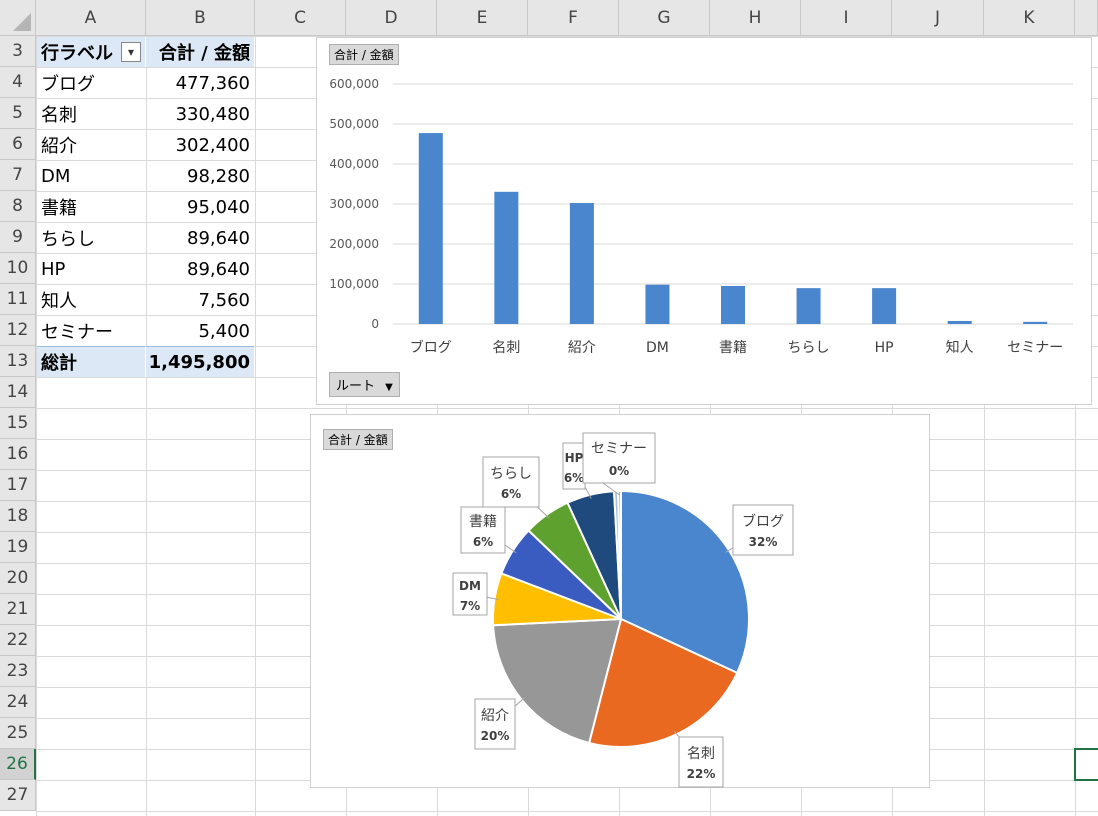  What do you see at coordinates (18, 206) in the screenshot?
I see `row-header-8: 8` at bounding box center [18, 206].